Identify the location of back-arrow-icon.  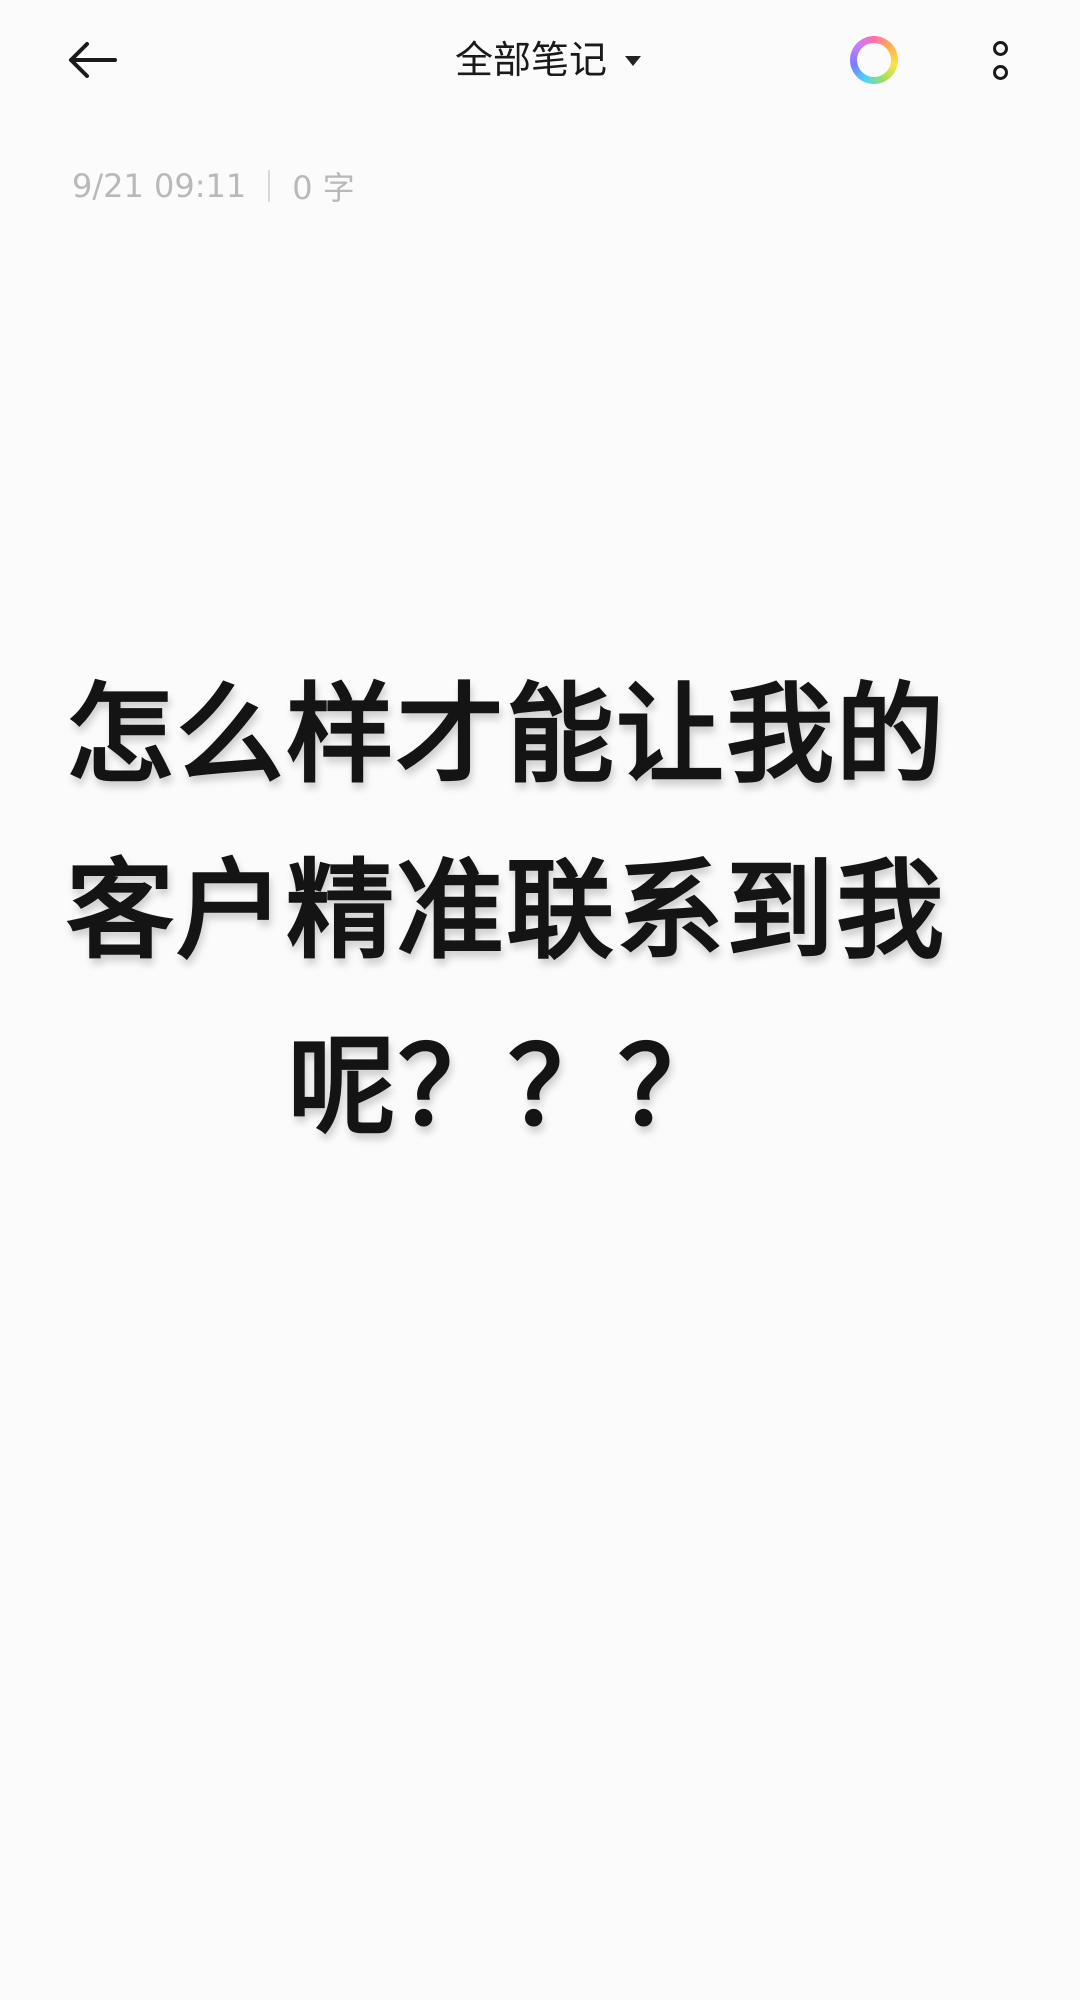
(93, 60).